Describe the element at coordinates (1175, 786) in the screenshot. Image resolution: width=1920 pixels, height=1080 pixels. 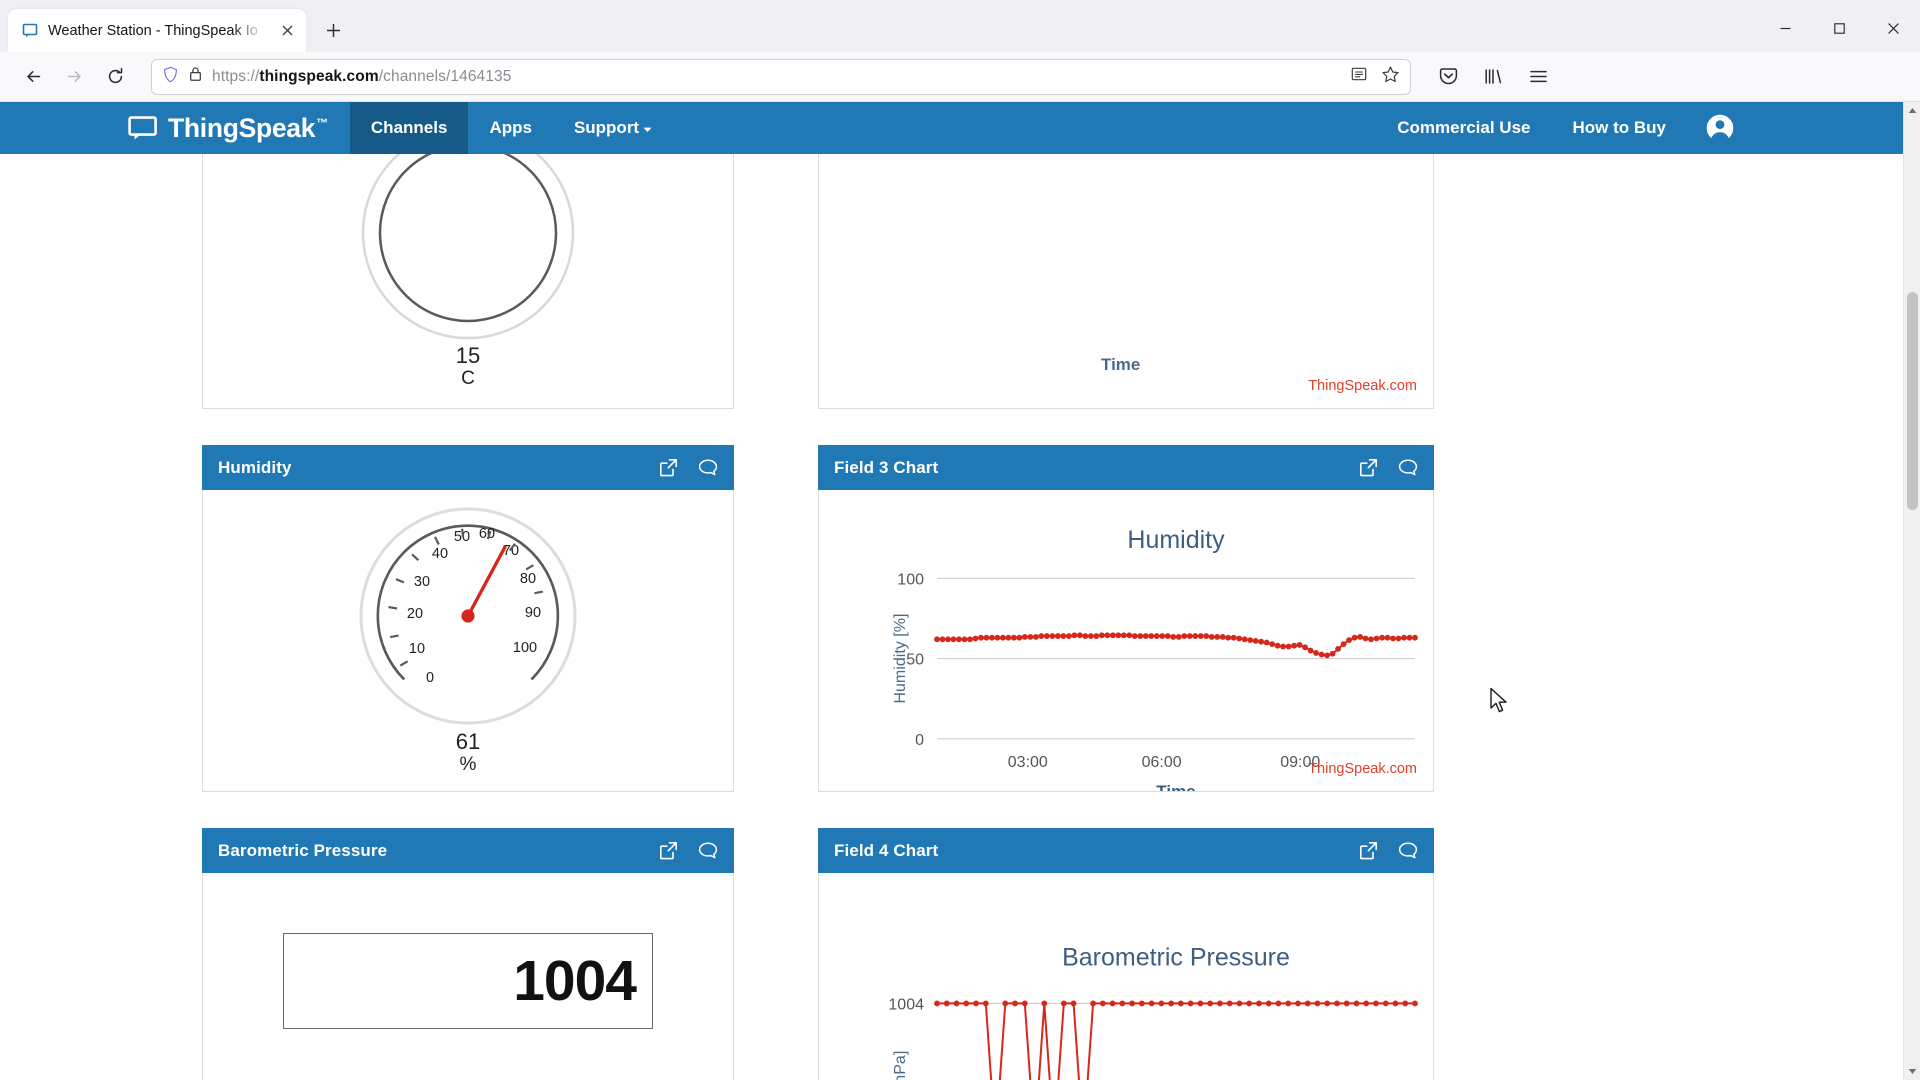
I see `svg-text: Time` at that location.